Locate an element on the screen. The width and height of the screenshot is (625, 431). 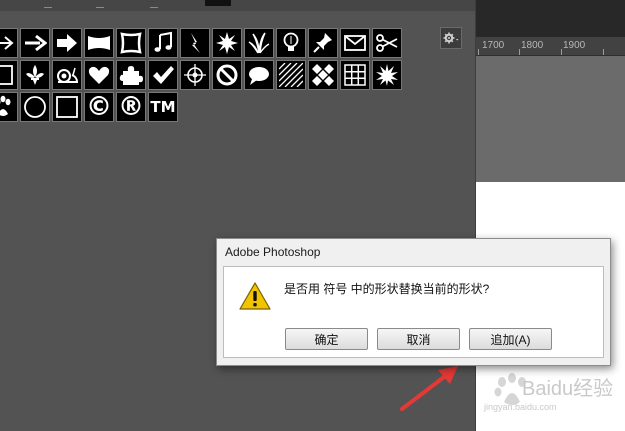
shape-square is located at coordinates (9, 75).